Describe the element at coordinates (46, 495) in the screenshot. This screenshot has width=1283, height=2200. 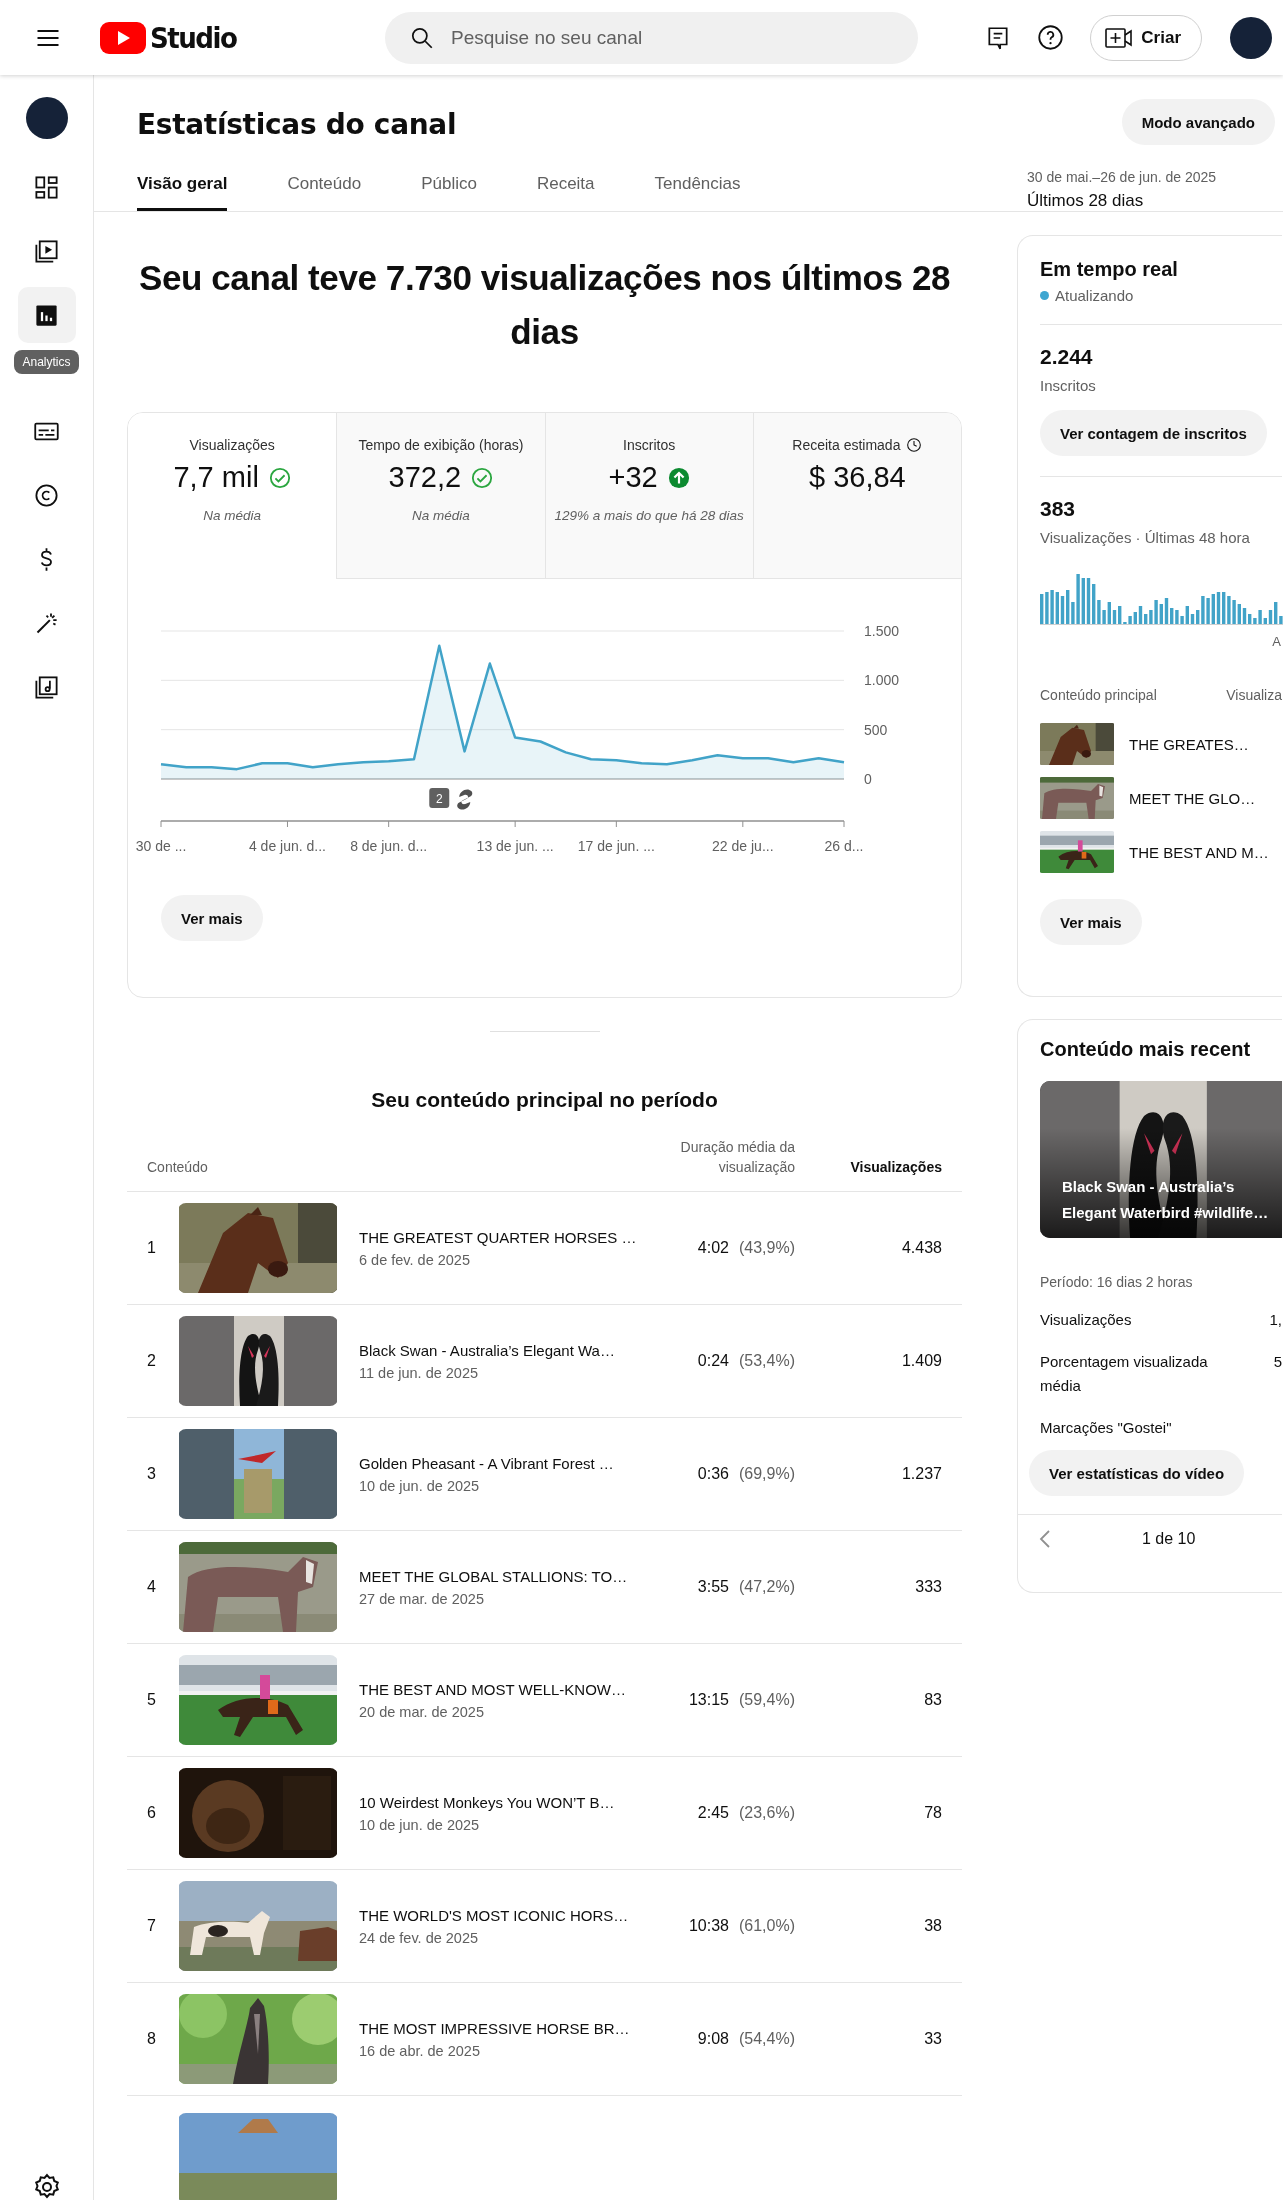
I see `copyright-icon` at that location.